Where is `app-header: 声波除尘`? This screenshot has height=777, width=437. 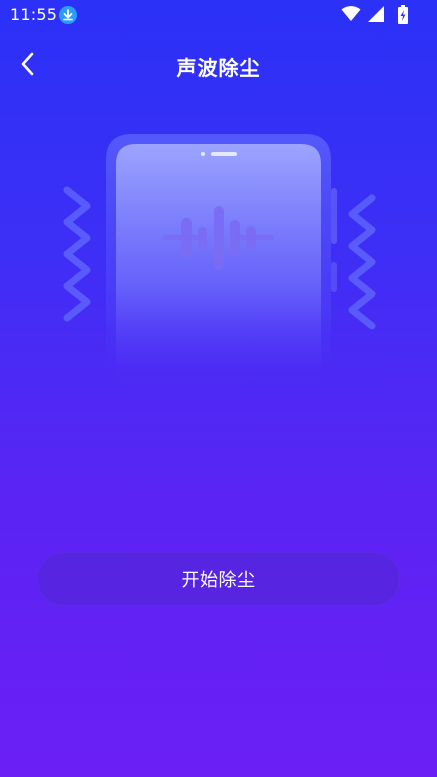
app-header: 声波除尘 is located at coordinates (218, 64).